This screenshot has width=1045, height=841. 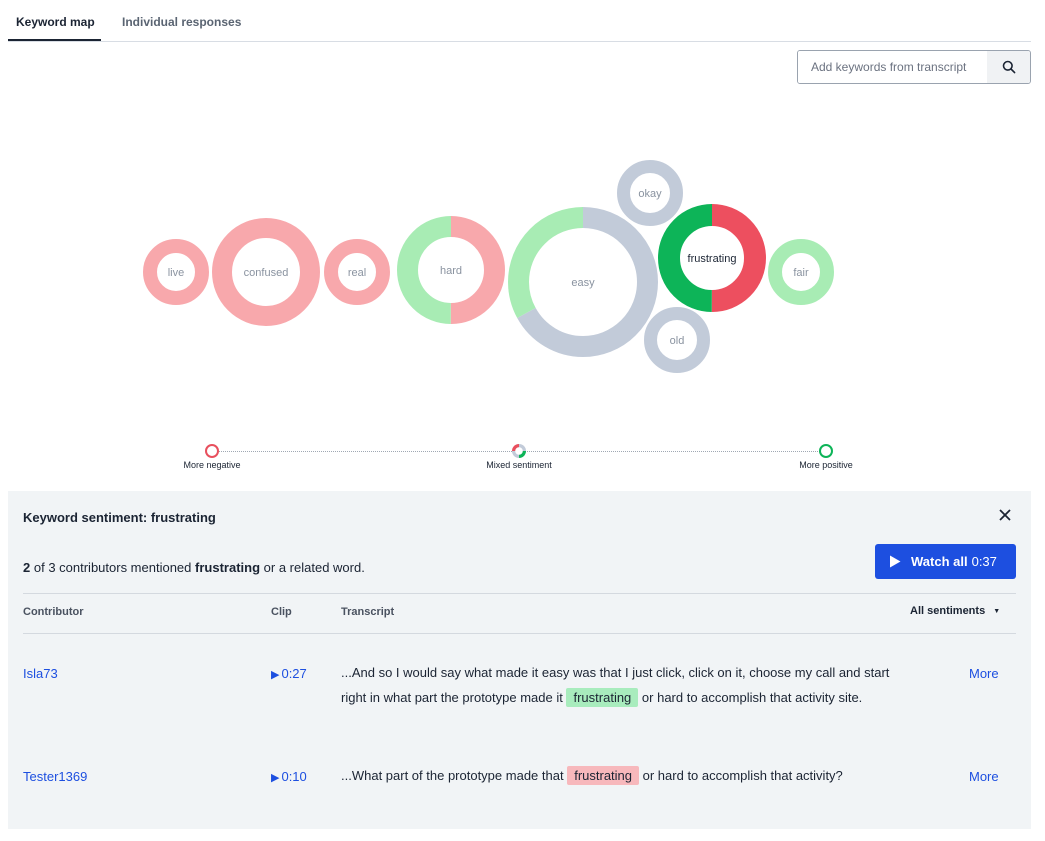 I want to click on caret-down-icon: ▼, so click(x=997, y=611).